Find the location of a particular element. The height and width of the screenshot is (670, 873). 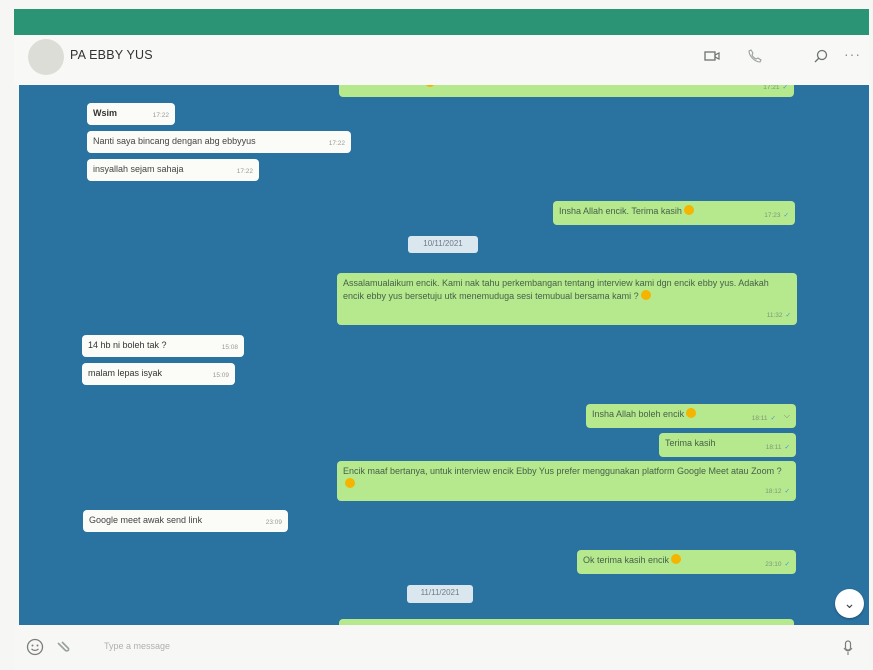

window-top-bar is located at coordinates (441, 22).